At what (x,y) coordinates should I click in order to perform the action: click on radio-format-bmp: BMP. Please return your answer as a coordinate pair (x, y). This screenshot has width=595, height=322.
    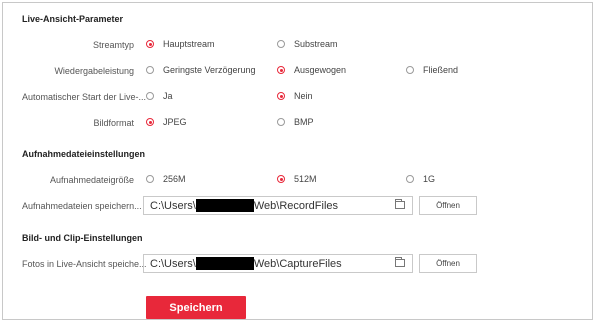
    Looking at the image, I should click on (295, 122).